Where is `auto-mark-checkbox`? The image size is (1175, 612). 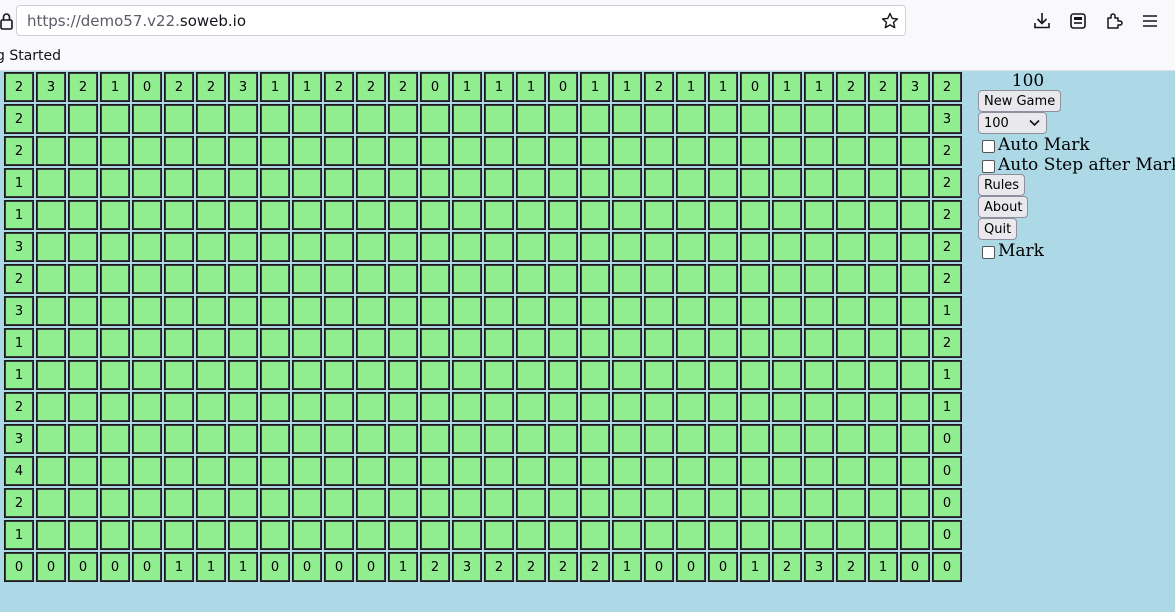
auto-mark-checkbox is located at coordinates (988, 146).